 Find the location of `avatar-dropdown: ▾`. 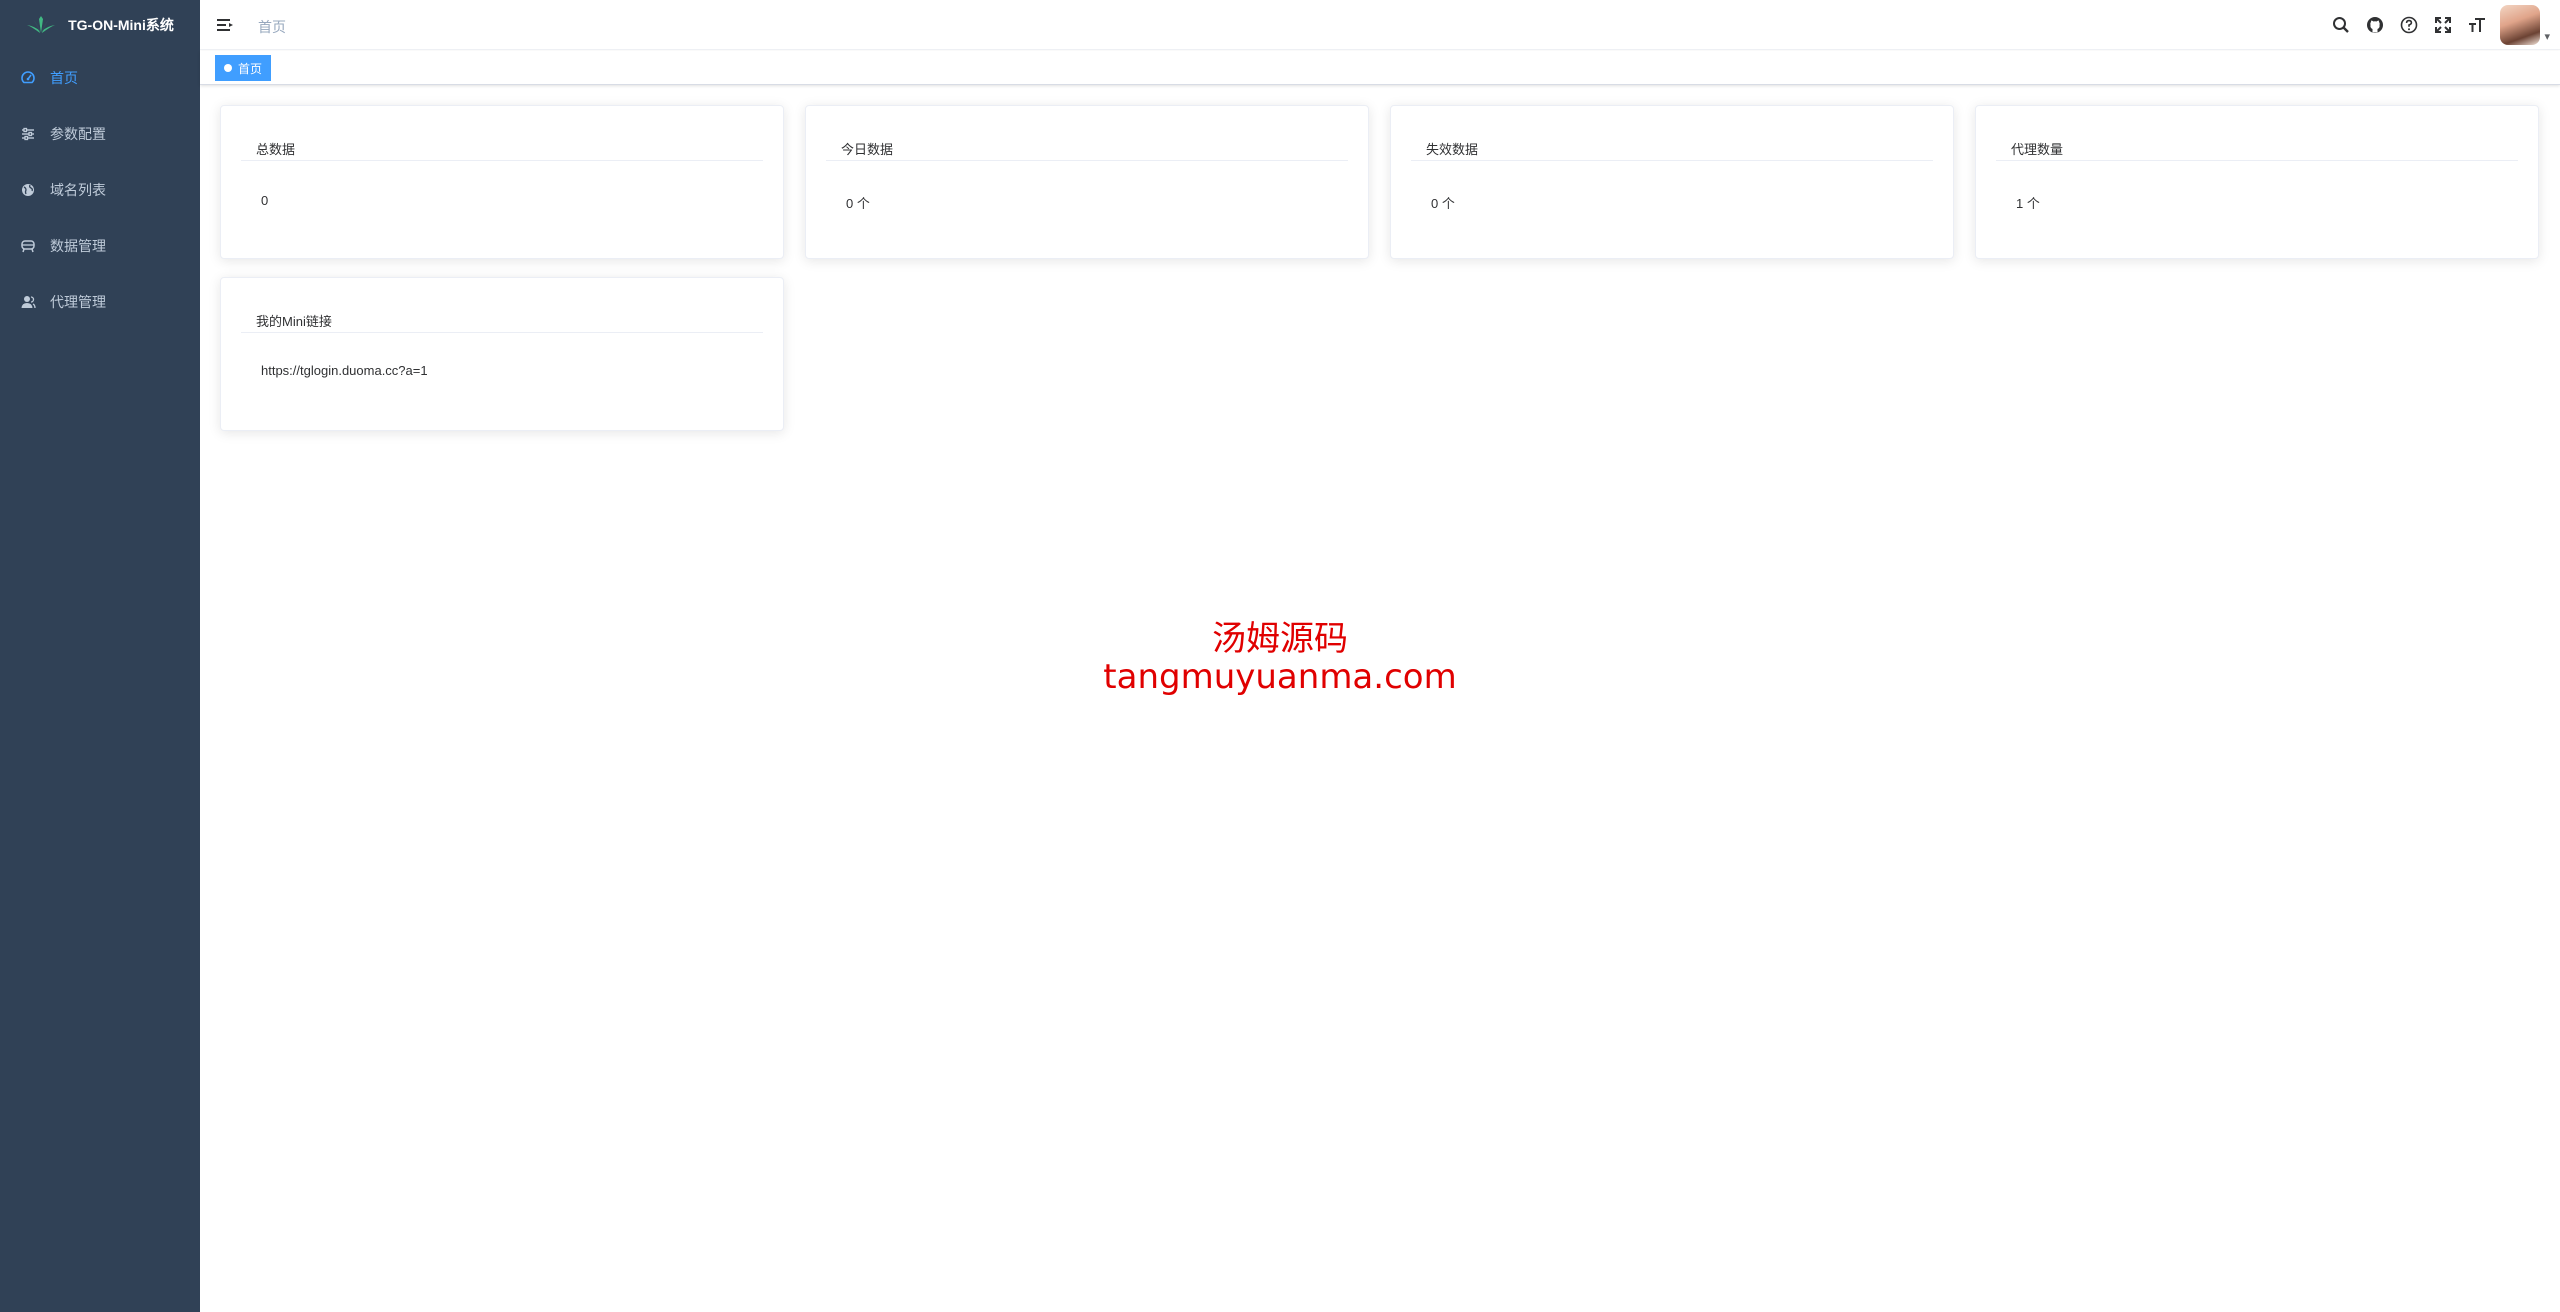

avatar-dropdown: ▾ is located at coordinates (2525, 25).